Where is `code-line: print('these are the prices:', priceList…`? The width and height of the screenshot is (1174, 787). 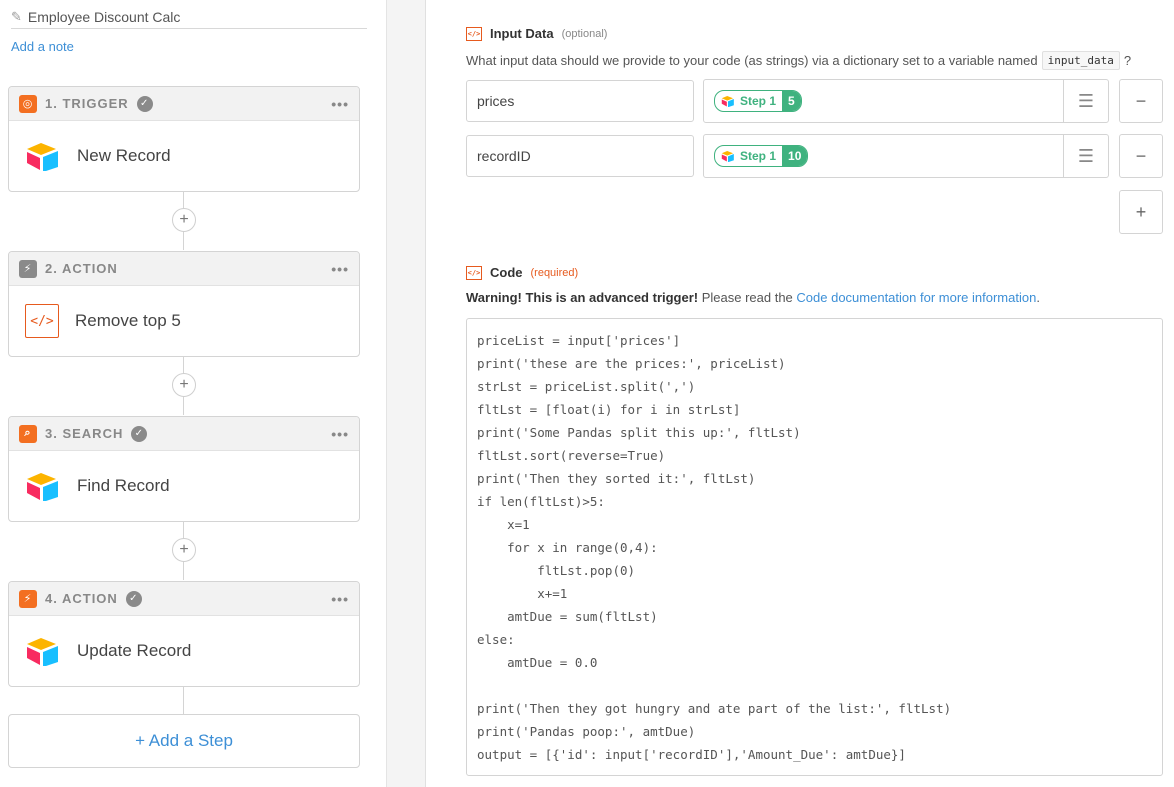 code-line: print('these are the prices:', priceList… is located at coordinates (631, 363).